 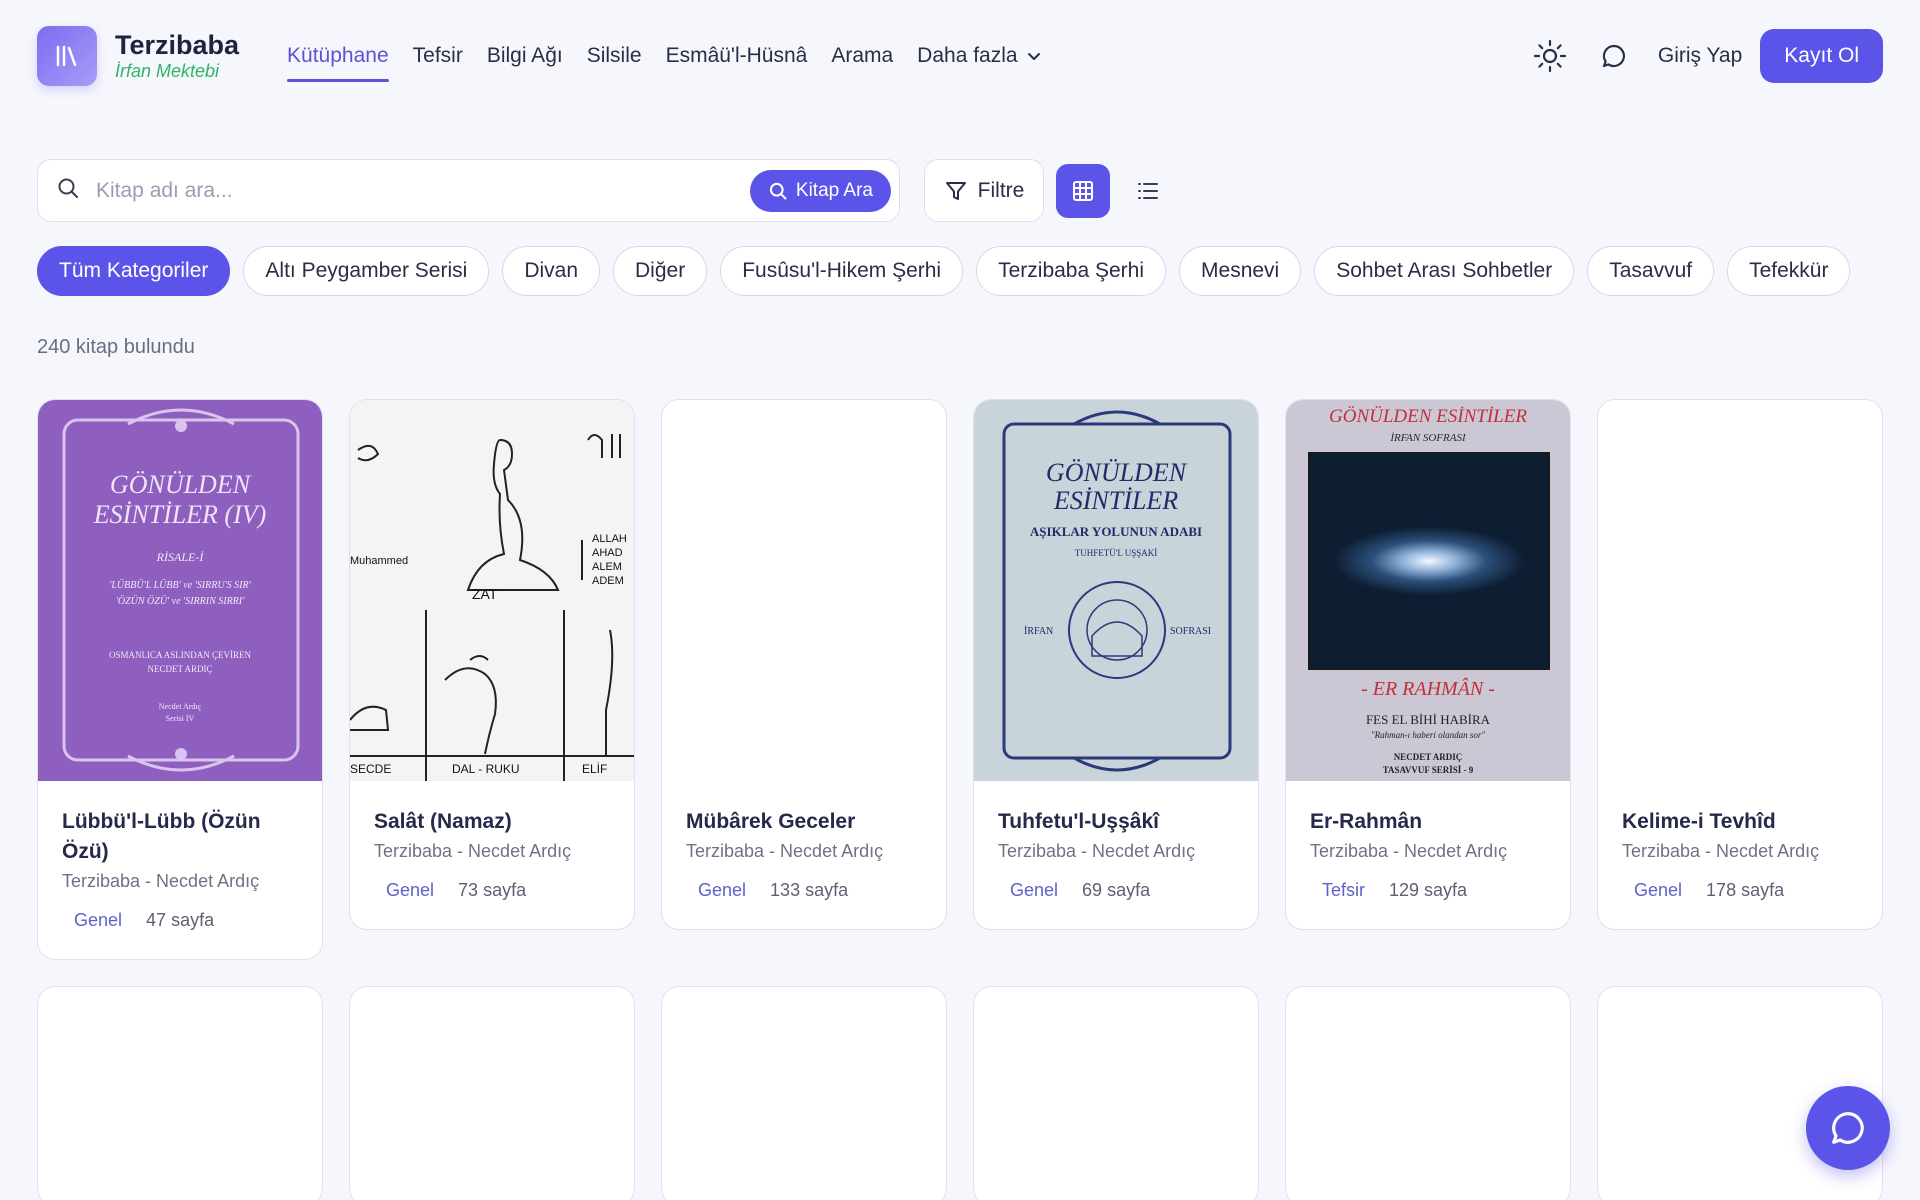 What do you see at coordinates (1078, 821) in the screenshot?
I see `book-title: Tuhfetu'l-Uşşâkî` at bounding box center [1078, 821].